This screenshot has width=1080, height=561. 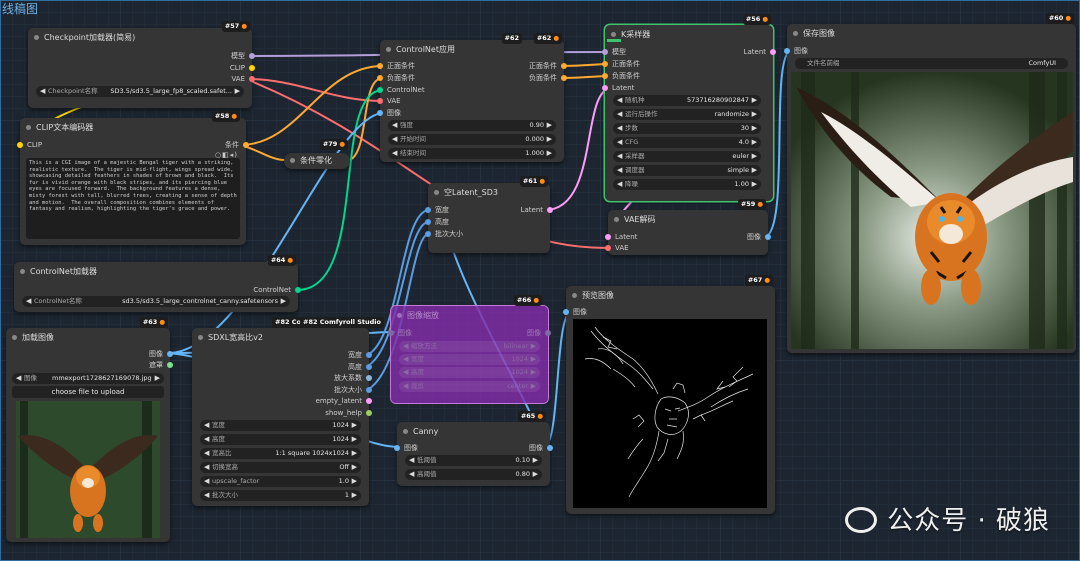 What do you see at coordinates (469, 386) in the screenshot?
I see `crop-widget: ◀ 裁剪 center ▶` at bounding box center [469, 386].